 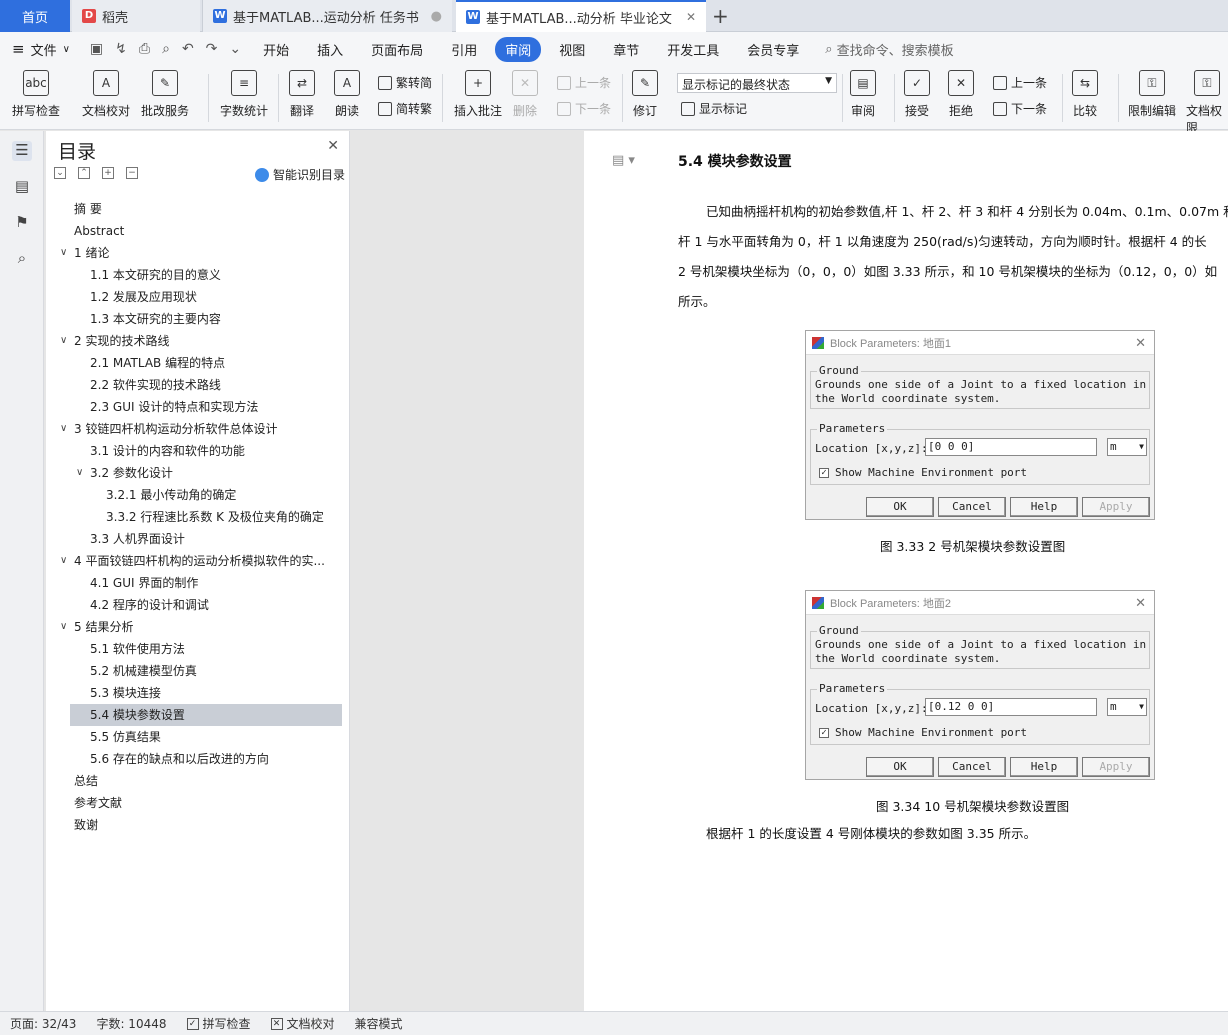 What do you see at coordinates (198, 803) in the screenshot?
I see `toc-item: 参考文献` at bounding box center [198, 803].